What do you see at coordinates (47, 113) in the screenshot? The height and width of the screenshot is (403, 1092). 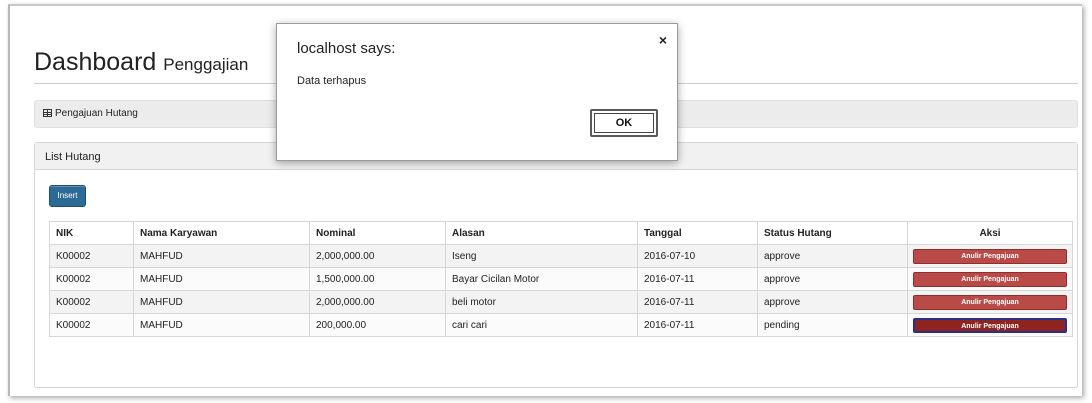 I see `table-icon` at bounding box center [47, 113].